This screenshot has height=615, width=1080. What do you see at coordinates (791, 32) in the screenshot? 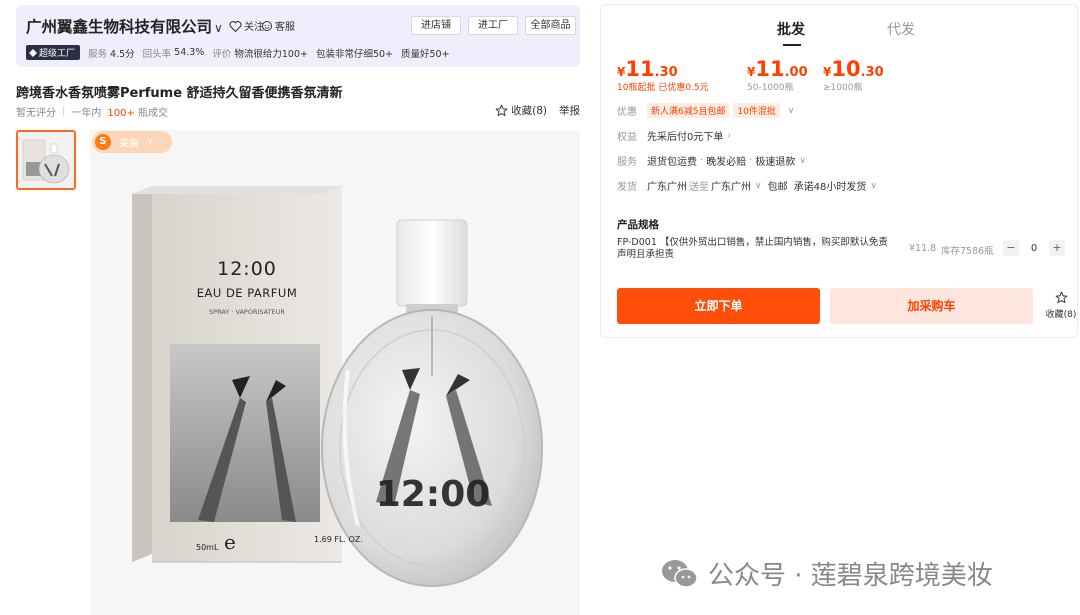
I see `tab-wholesale: 批发` at bounding box center [791, 32].